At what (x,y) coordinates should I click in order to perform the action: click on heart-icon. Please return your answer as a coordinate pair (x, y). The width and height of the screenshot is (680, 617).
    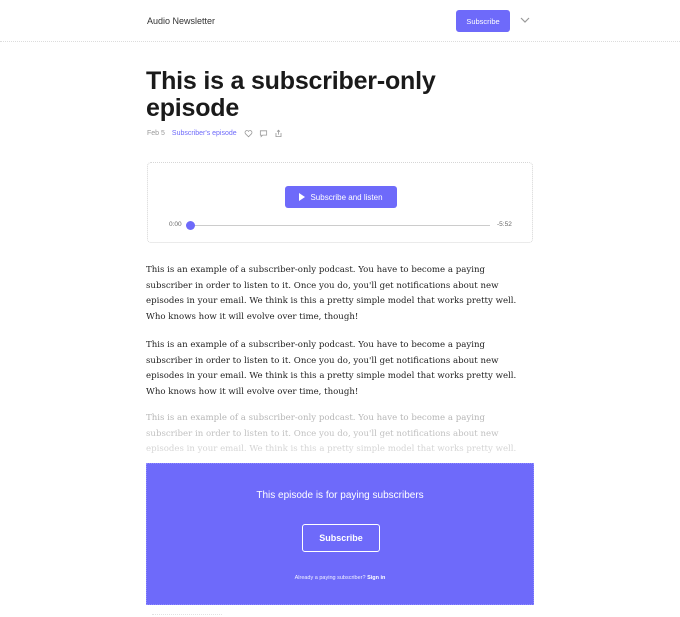
    Looking at the image, I should click on (248, 133).